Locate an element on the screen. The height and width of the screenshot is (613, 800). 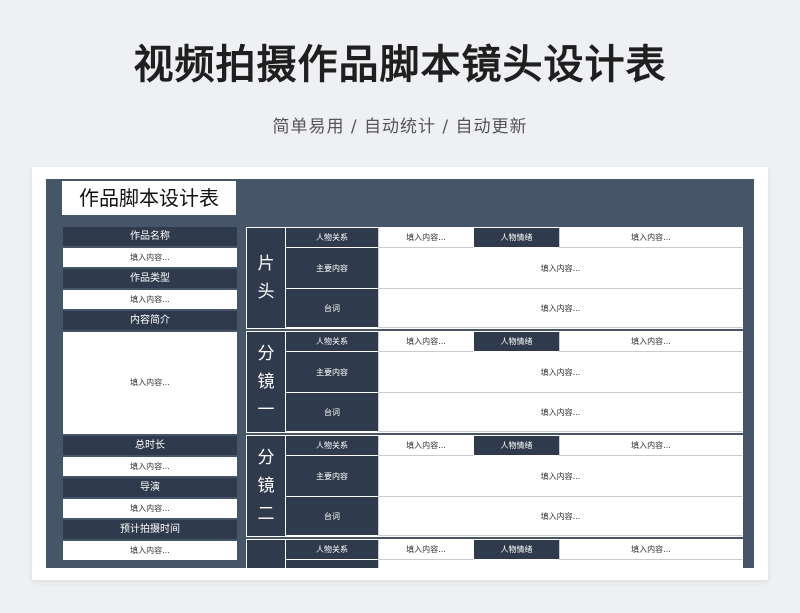
work-type-label: 作品类型 is located at coordinates (150, 278).